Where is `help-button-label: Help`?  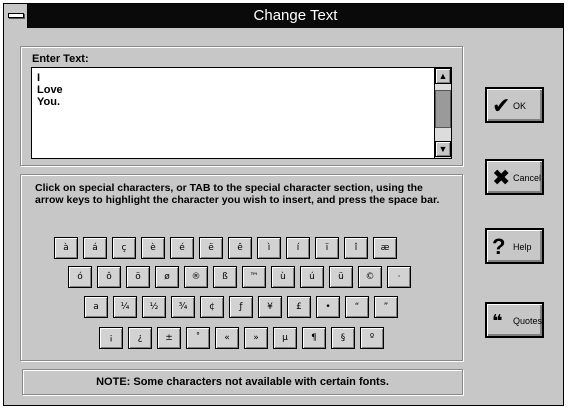 help-button-label: Help is located at coordinates (522, 247).